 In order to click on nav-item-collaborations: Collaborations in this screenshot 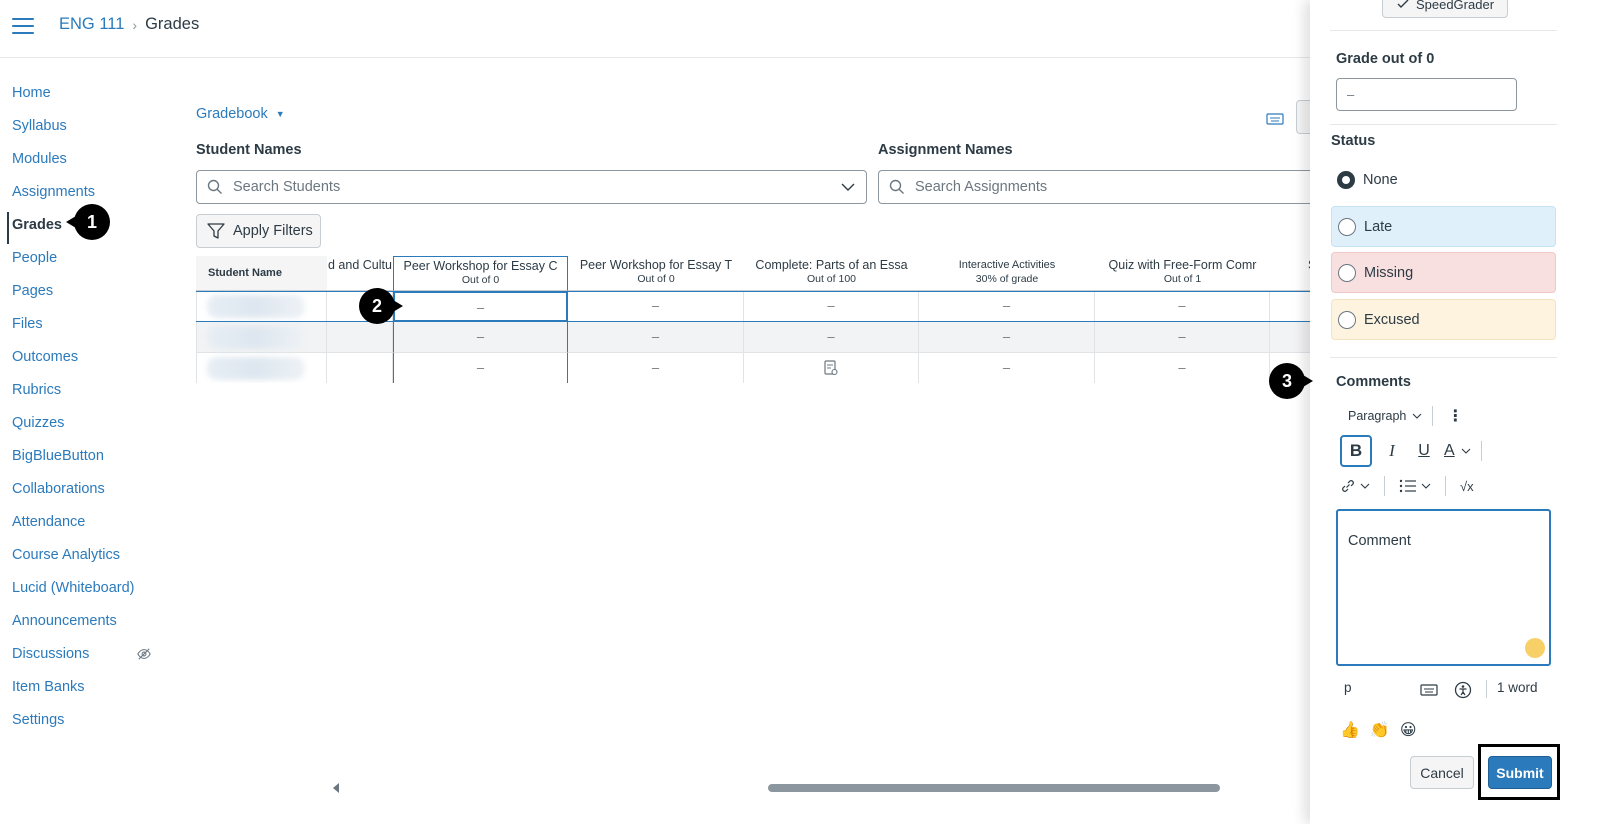, I will do `click(90, 494)`.